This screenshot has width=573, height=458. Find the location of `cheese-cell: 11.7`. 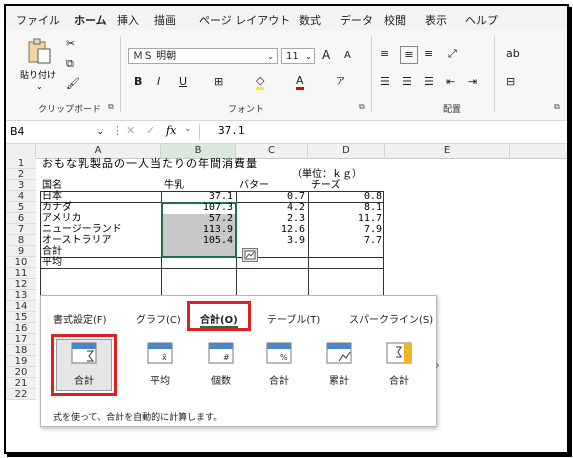

cheese-cell: 11.7 is located at coordinates (346, 218).